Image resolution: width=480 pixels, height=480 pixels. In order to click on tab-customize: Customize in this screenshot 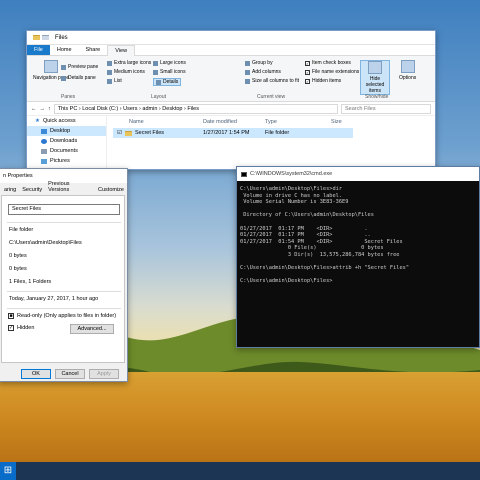, I will do `click(111, 190)`.